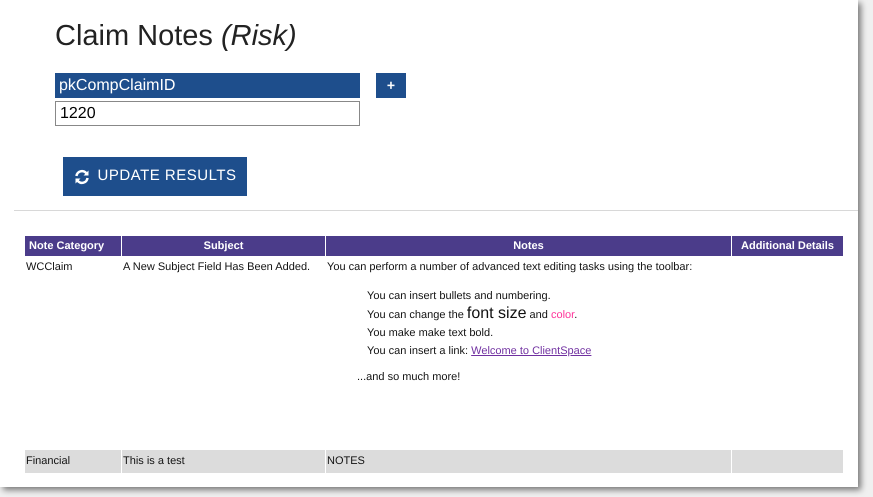  What do you see at coordinates (49, 267) in the screenshot?
I see `table-cell-text: WCClaim` at bounding box center [49, 267].